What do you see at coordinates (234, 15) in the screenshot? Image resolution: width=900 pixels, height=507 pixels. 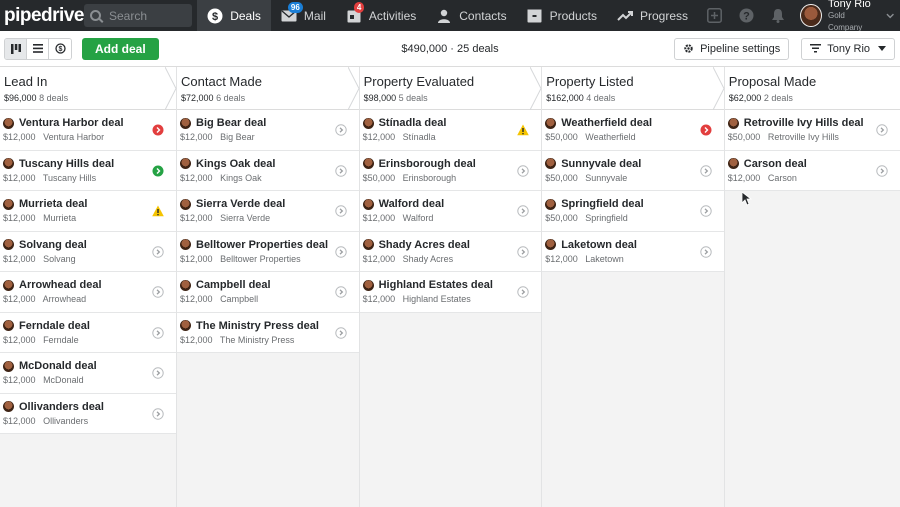 I see `nav-deals: $ Deals` at bounding box center [234, 15].